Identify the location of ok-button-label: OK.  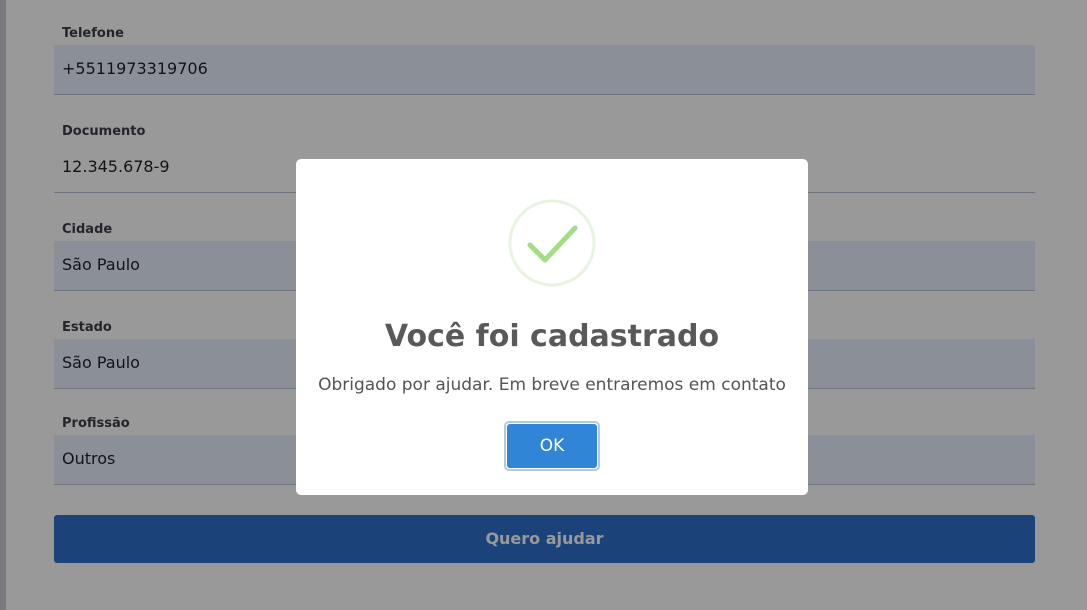
(552, 446).